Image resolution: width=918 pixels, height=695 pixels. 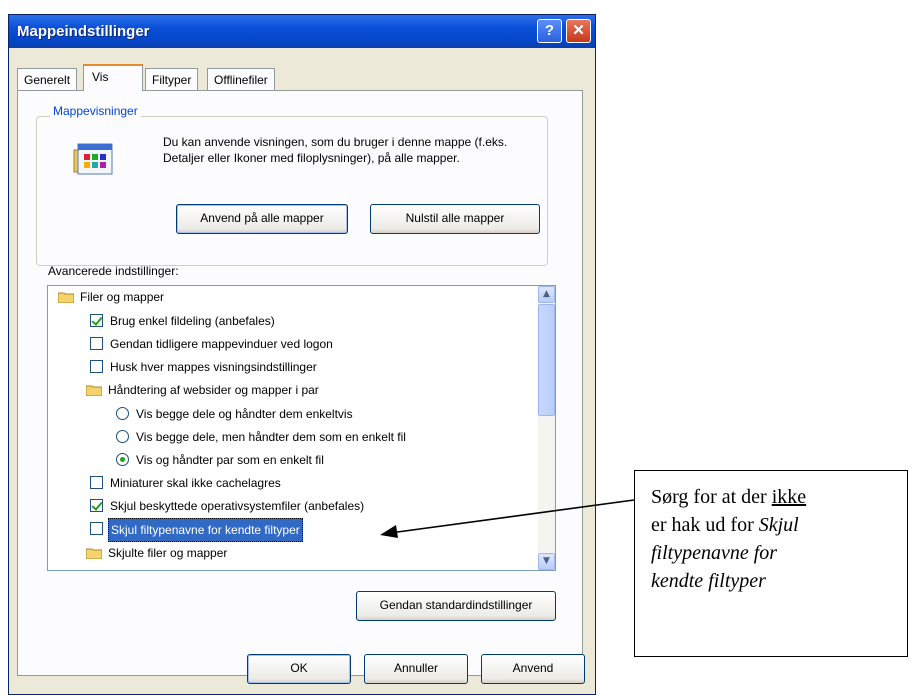 I want to click on folder-views-label: Mappevisninger, so click(x=95, y=111).